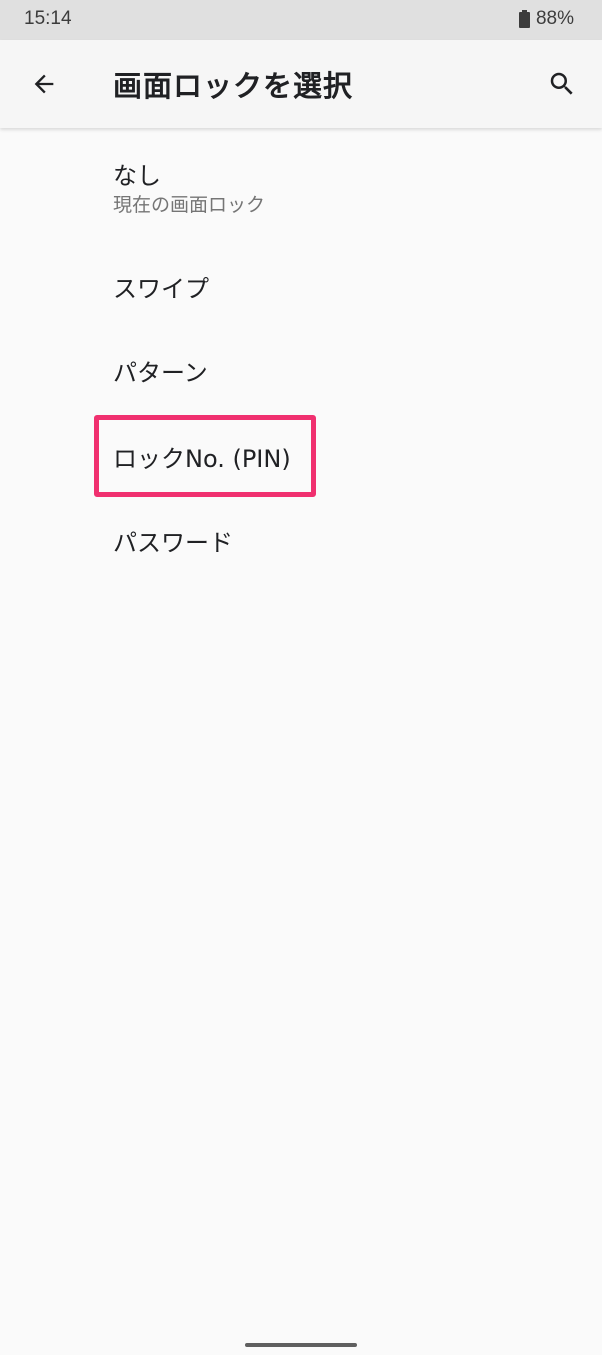 Image resolution: width=602 pixels, height=1355 pixels. What do you see at coordinates (554, 18) in the screenshot?
I see `battery-percent: 88%` at bounding box center [554, 18].